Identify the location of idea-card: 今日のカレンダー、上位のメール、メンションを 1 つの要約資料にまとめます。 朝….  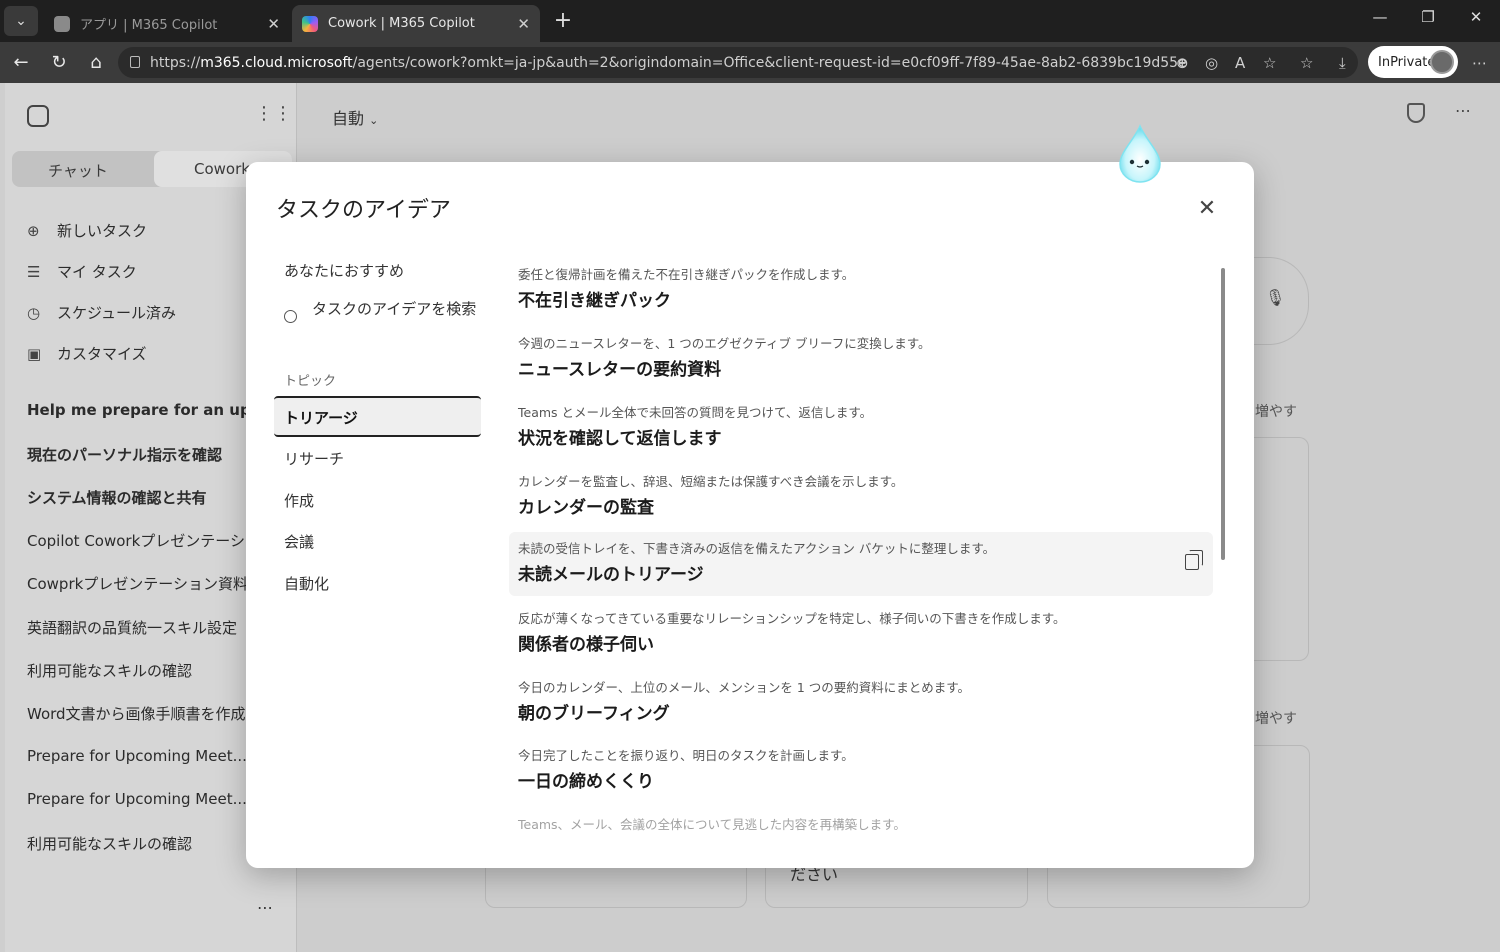
(861, 703).